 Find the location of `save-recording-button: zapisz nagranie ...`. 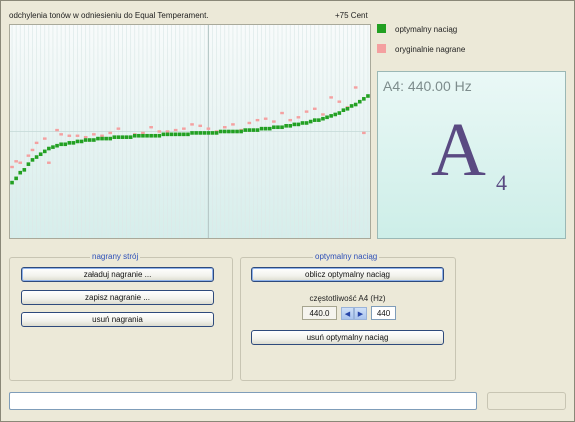

save-recording-button: zapisz nagranie ... is located at coordinates (117, 297).